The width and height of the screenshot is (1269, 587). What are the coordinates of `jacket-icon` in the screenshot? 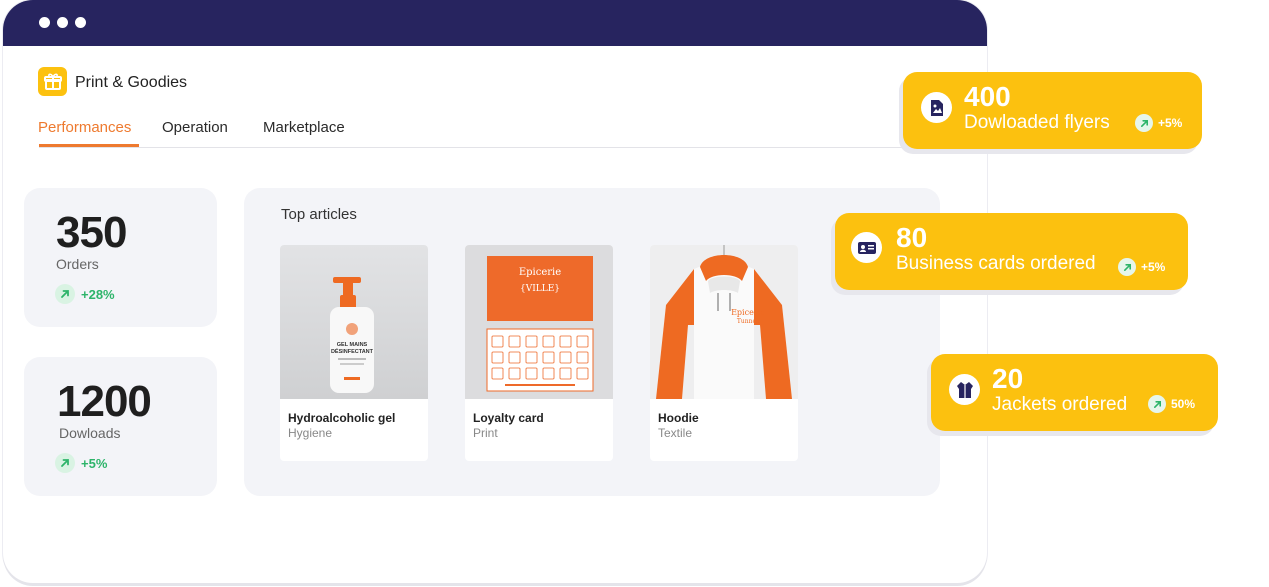 It's located at (964, 389).